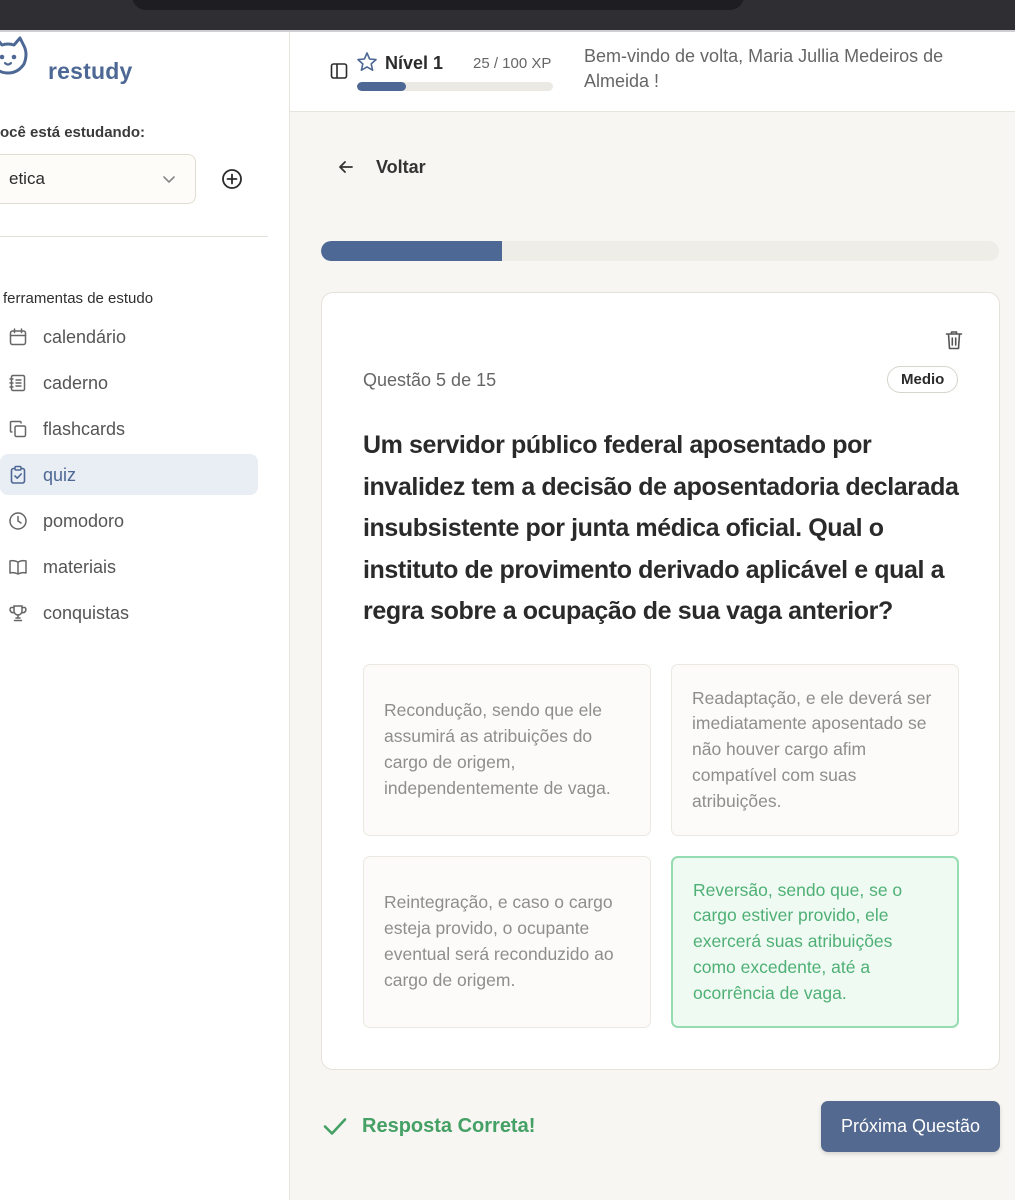 Image resolution: width=1015 pixels, height=1200 pixels. What do you see at coordinates (27, 178) in the screenshot?
I see `subject-value: etica` at bounding box center [27, 178].